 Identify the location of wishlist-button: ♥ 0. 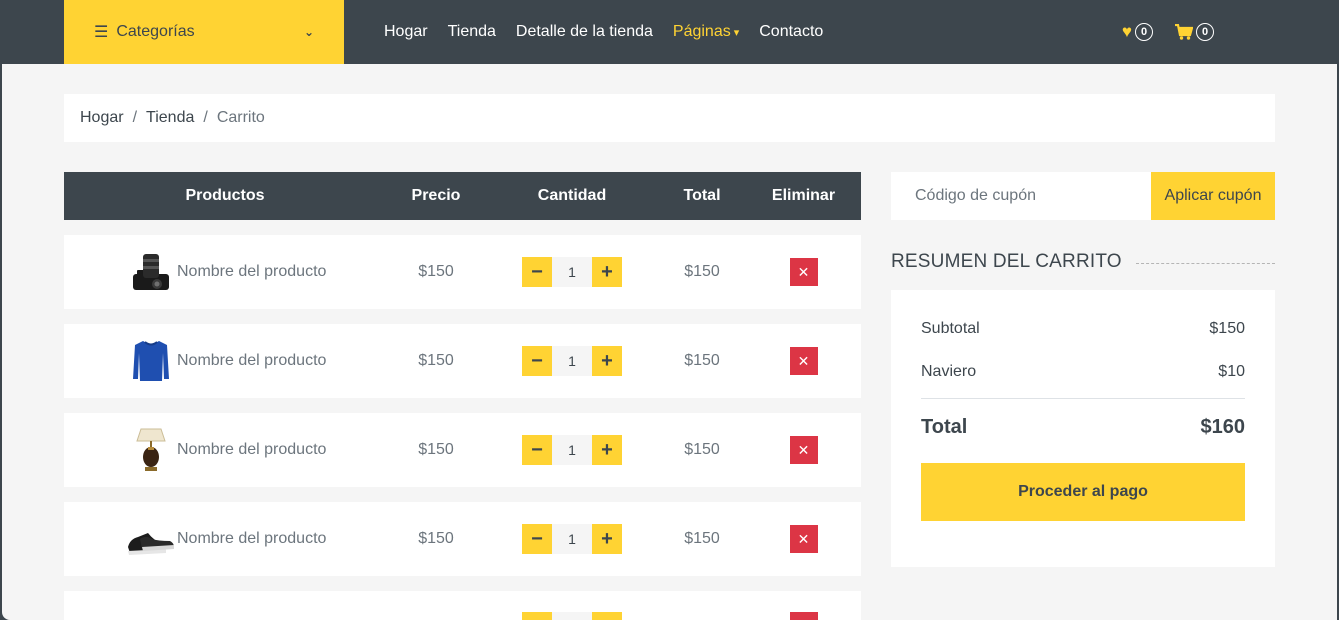
(1137, 32).